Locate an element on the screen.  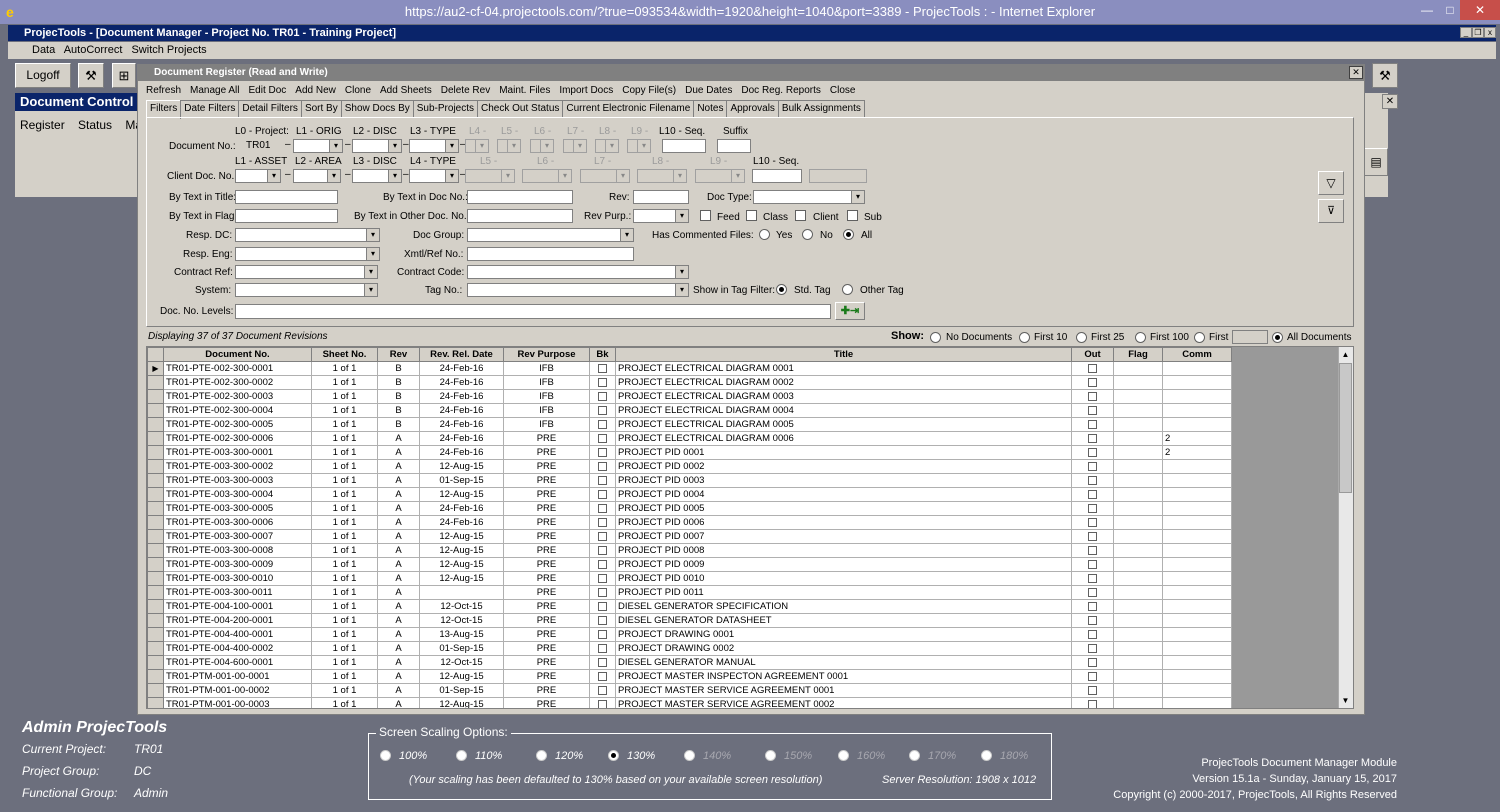
system-dropdown is located at coordinates (306, 290).